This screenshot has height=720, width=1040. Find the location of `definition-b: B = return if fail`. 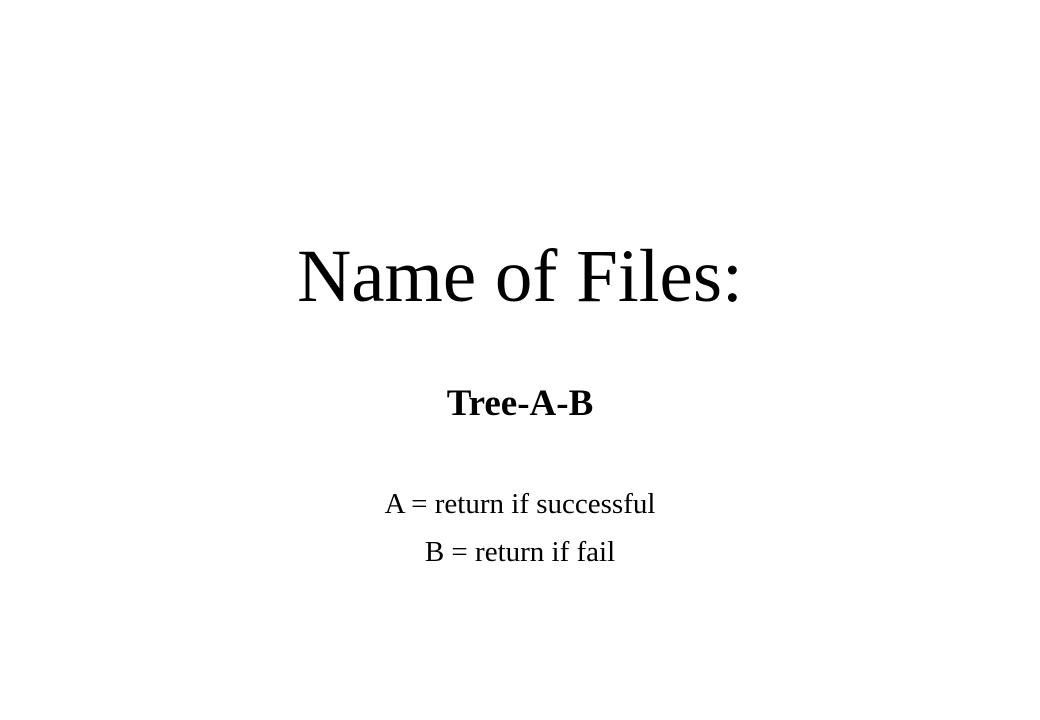

definition-b: B = return if fail is located at coordinates (520, 552).